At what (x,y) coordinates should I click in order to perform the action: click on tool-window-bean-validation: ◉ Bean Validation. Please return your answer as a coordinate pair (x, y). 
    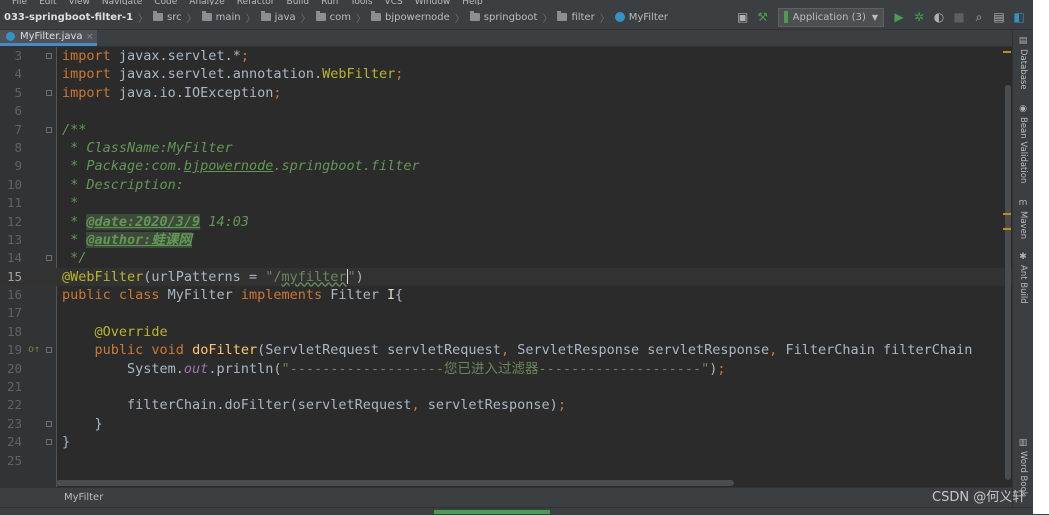
    Looking at the image, I should click on (1023, 143).